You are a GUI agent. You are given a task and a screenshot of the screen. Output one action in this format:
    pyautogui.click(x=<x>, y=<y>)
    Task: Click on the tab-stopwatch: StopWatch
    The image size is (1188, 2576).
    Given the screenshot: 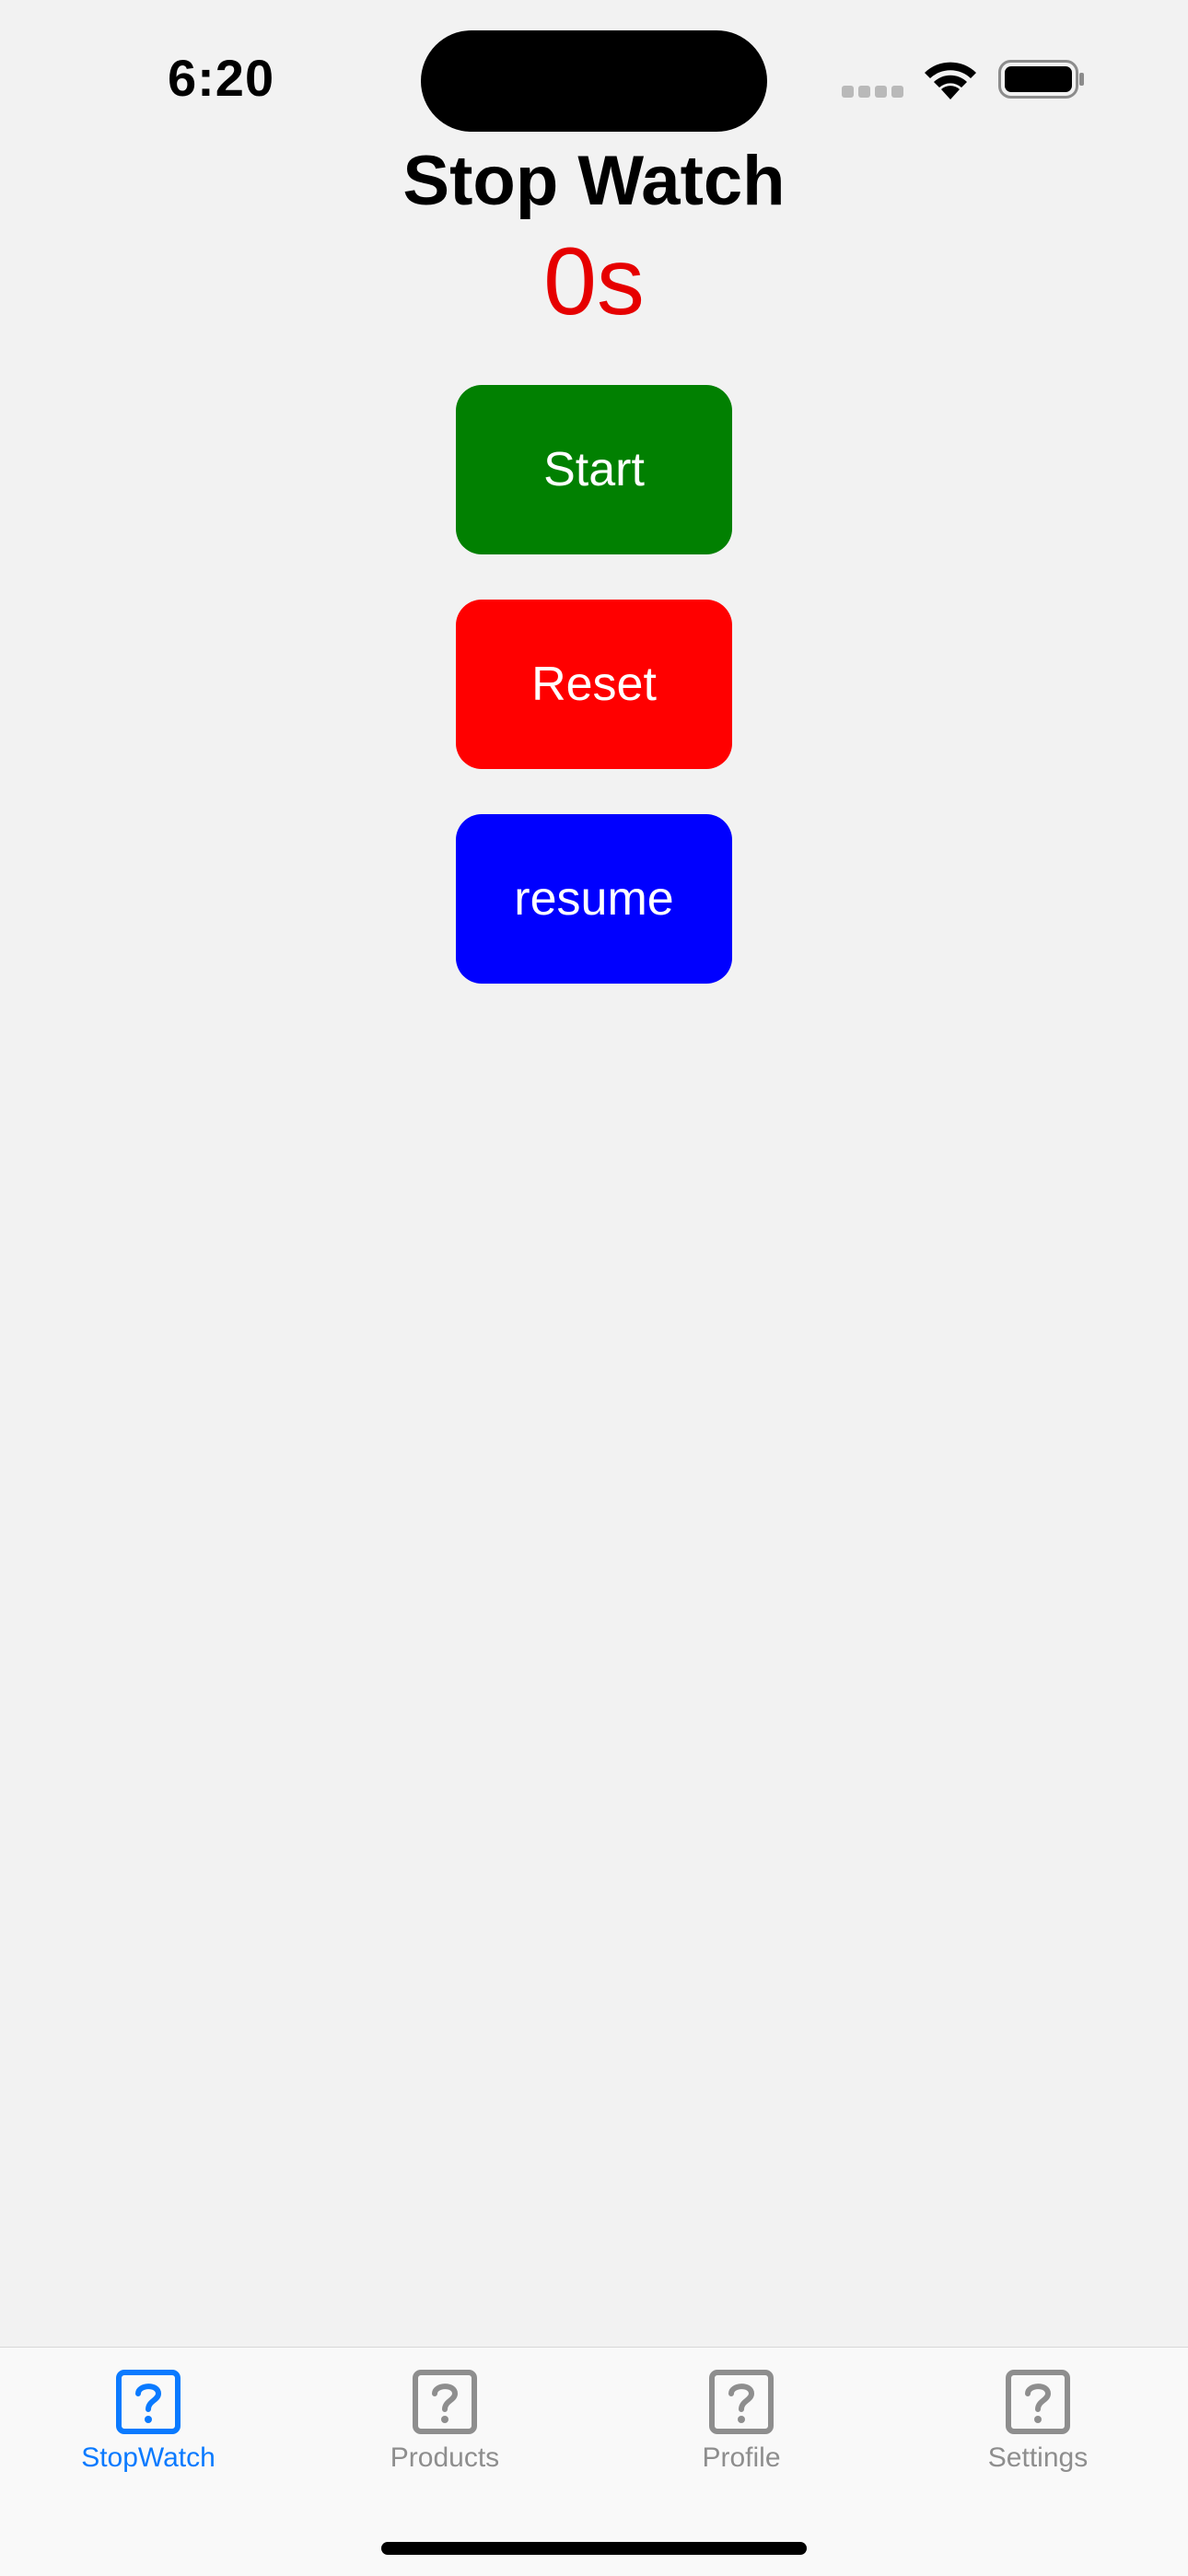 What is the action you would take?
    pyautogui.click(x=148, y=2421)
    